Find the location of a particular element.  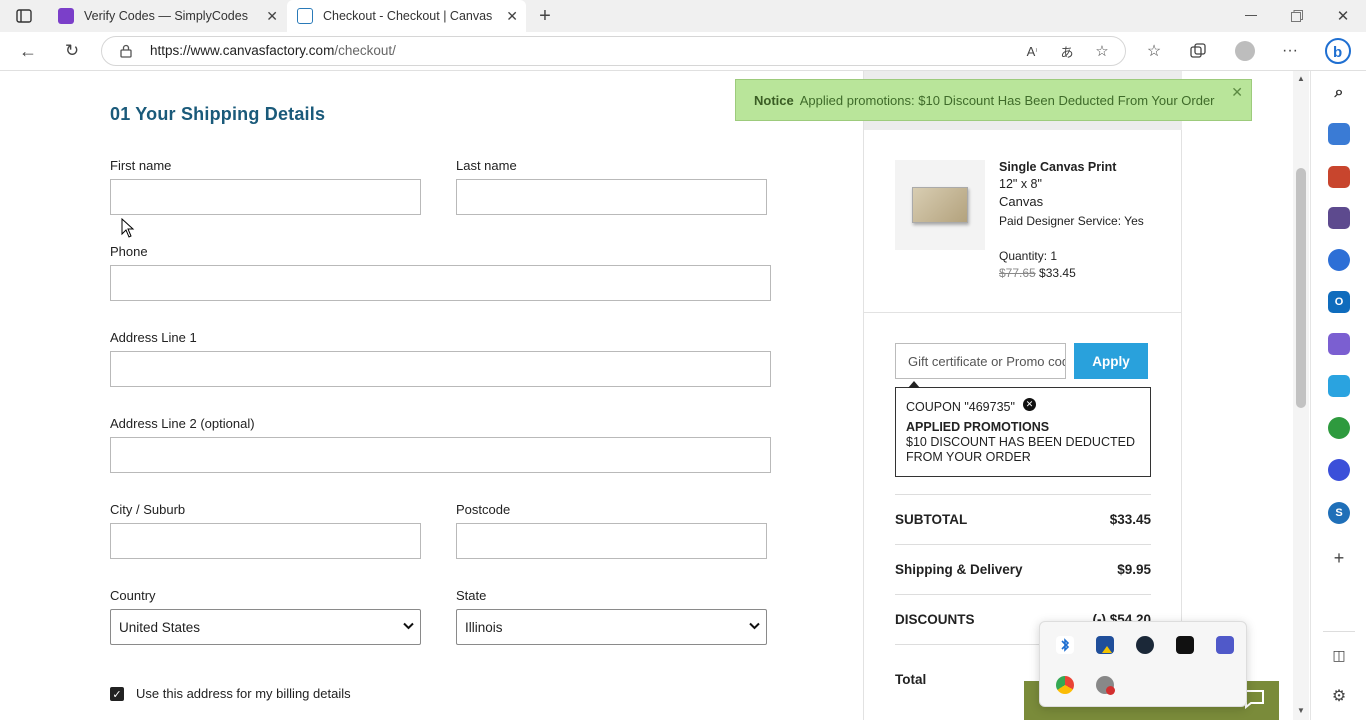

profile-avatar is located at coordinates (1245, 51).